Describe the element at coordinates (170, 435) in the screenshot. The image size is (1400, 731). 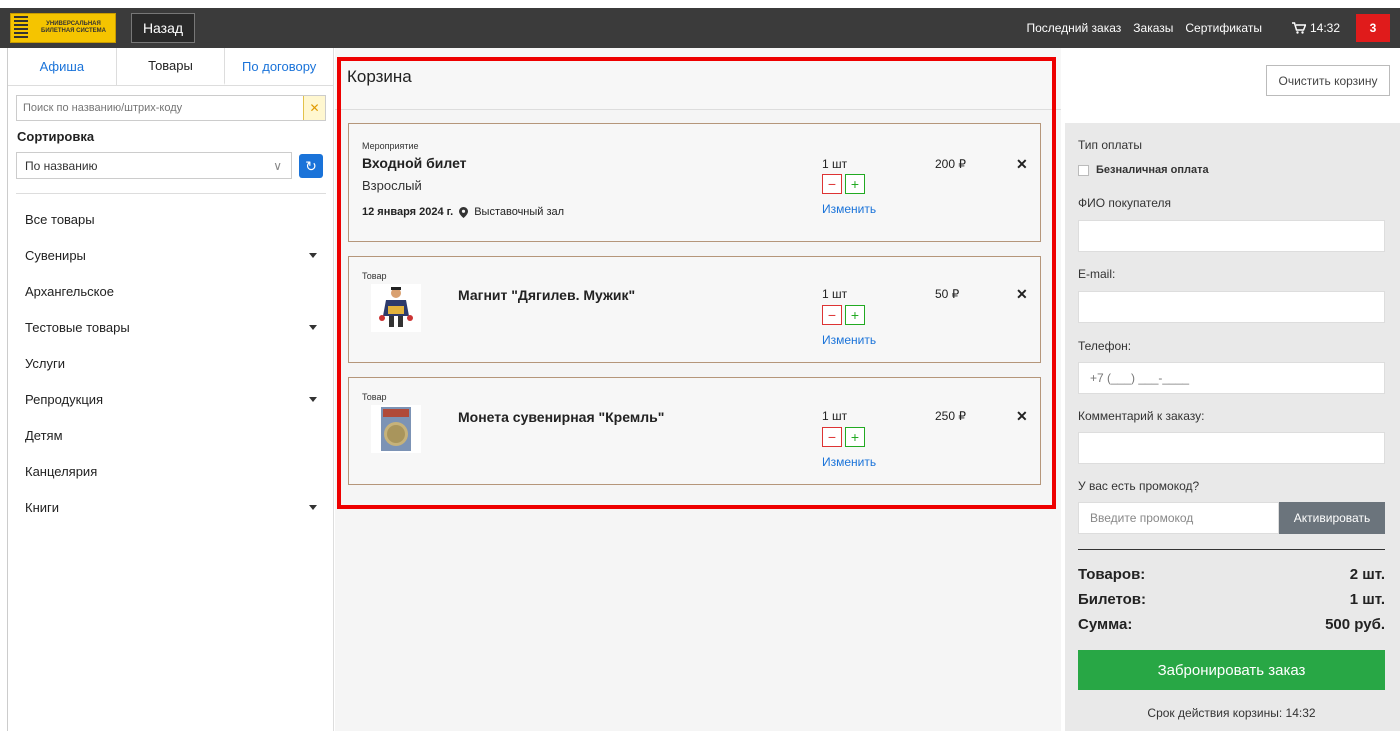
I see `category-item: Детям` at that location.